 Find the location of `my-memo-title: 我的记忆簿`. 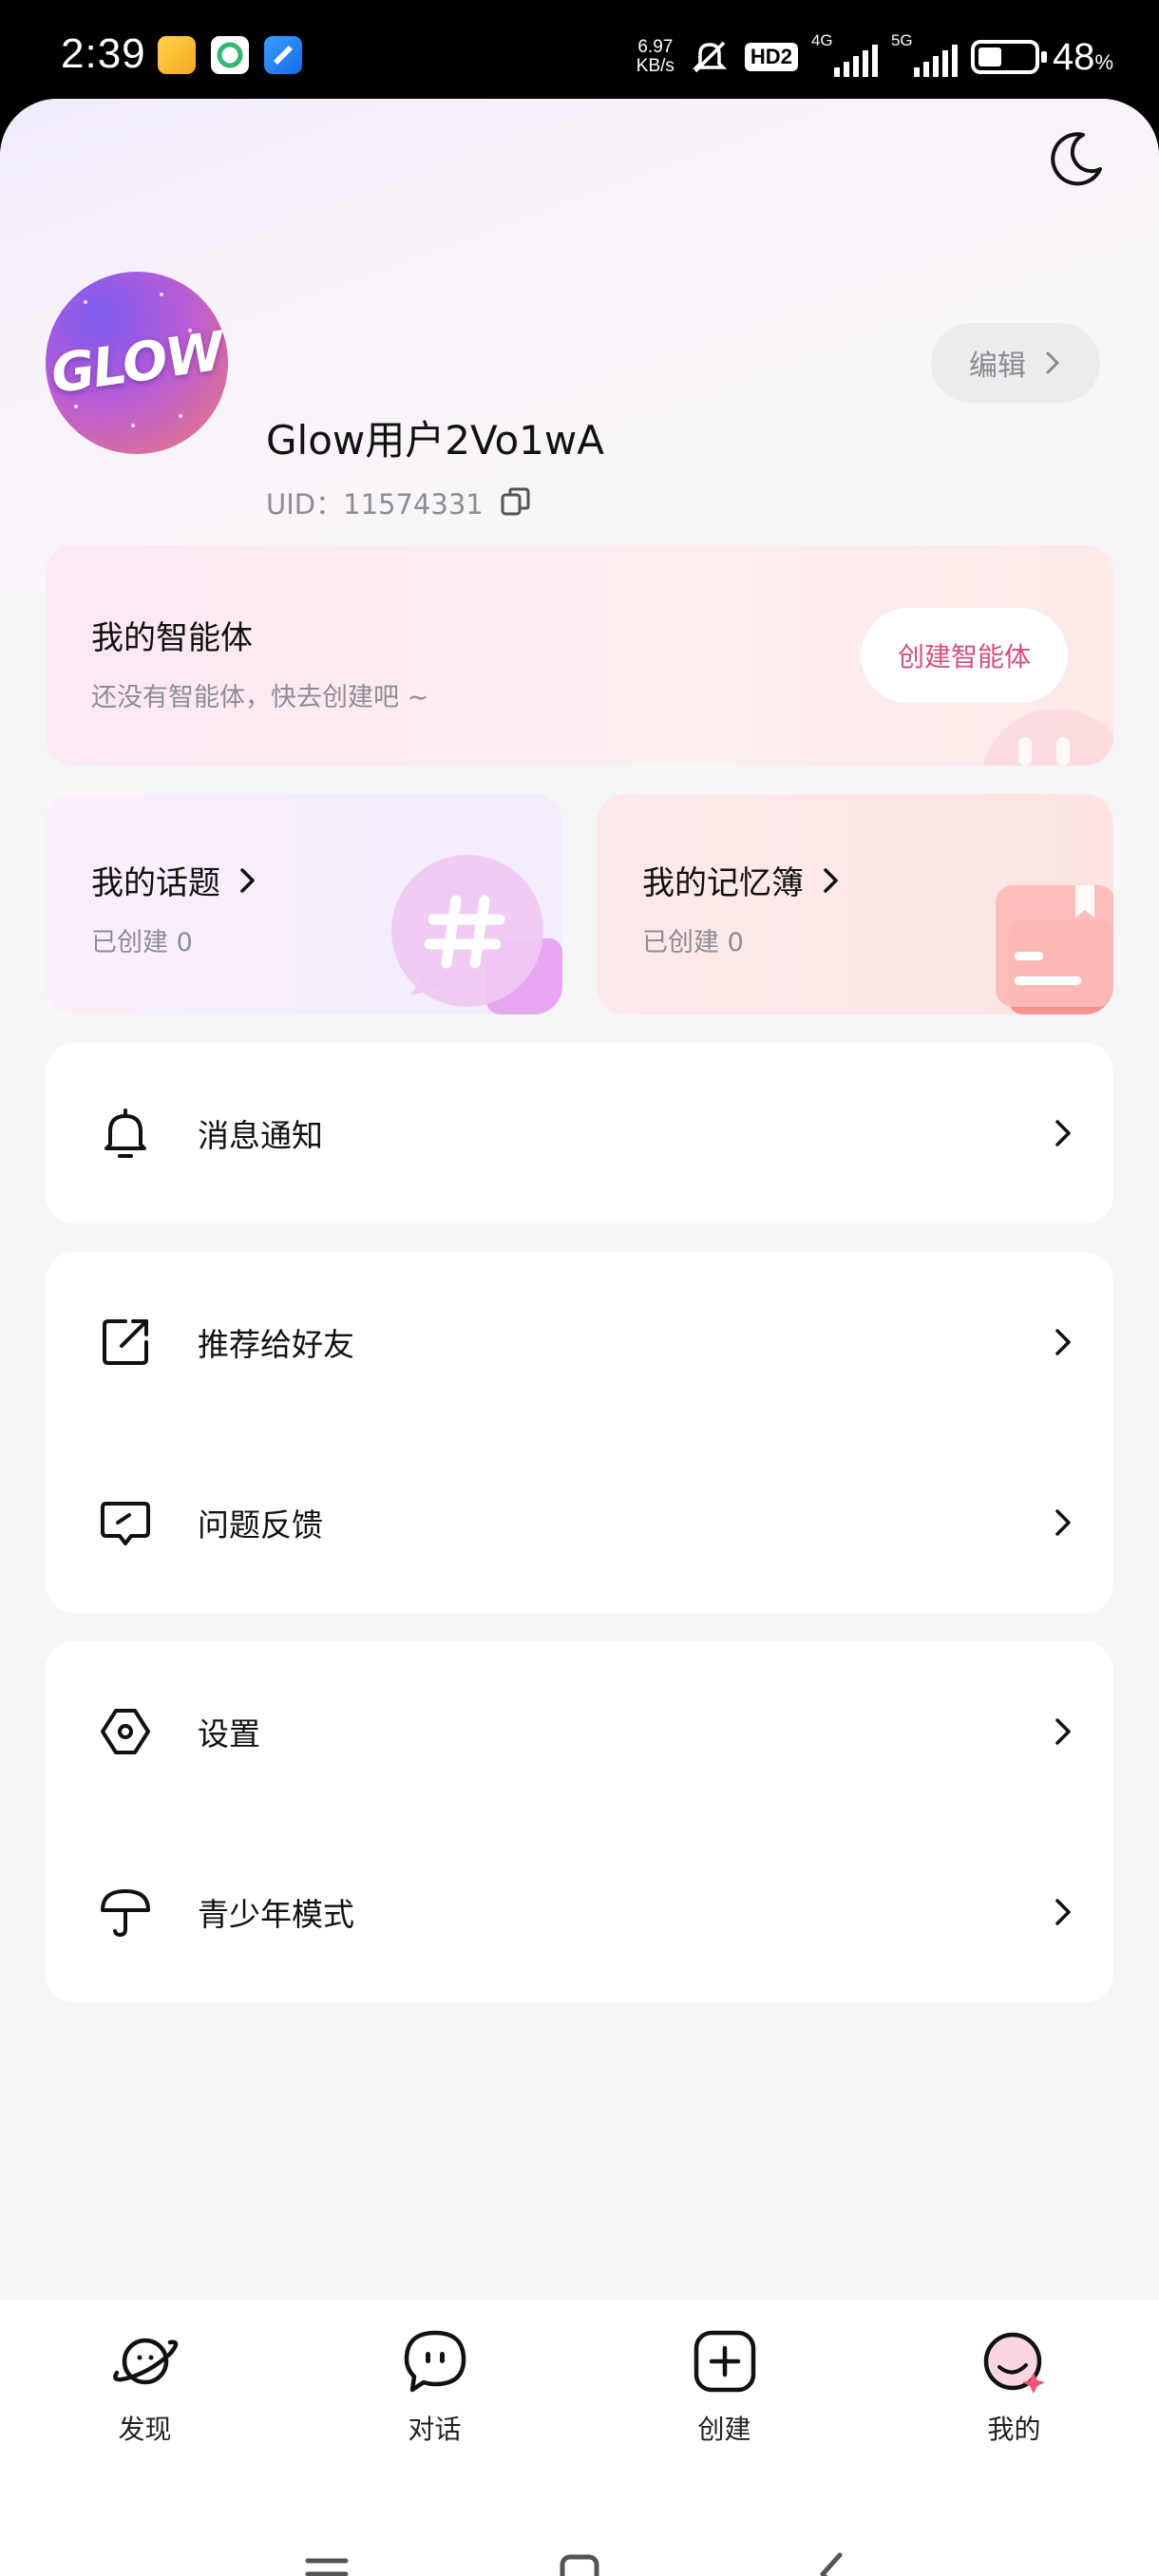

my-memo-title: 我的记忆簿 is located at coordinates (723, 883).